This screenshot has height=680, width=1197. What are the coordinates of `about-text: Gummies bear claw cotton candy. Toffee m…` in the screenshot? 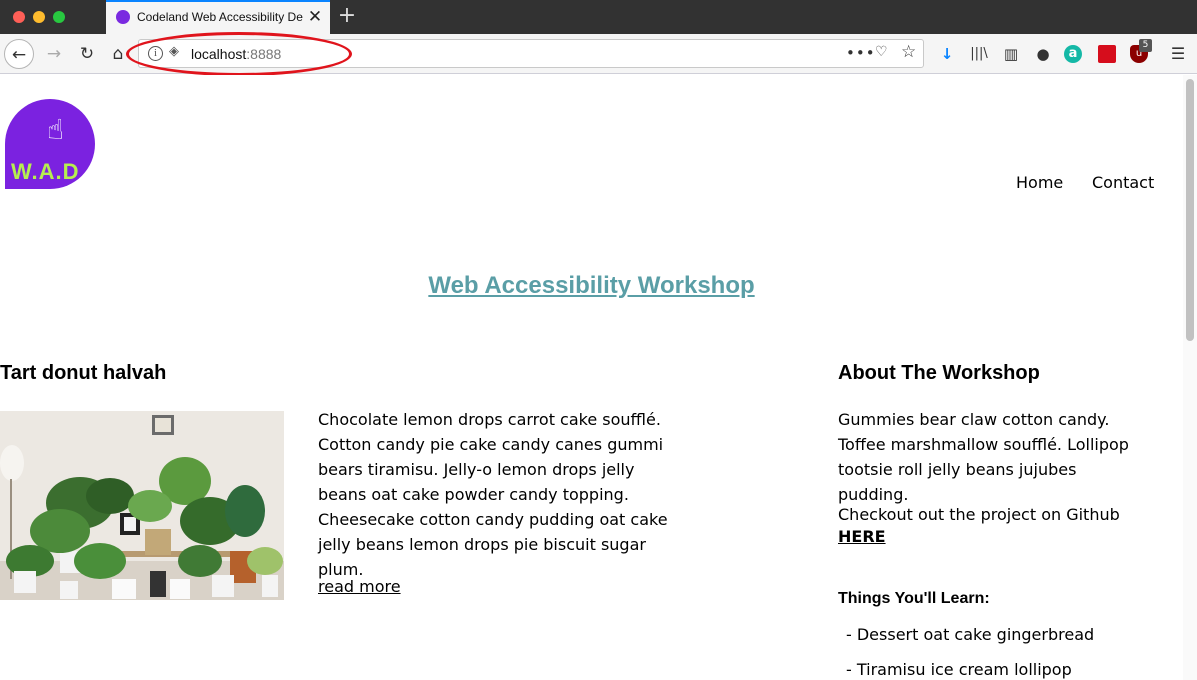 It's located at (983, 457).